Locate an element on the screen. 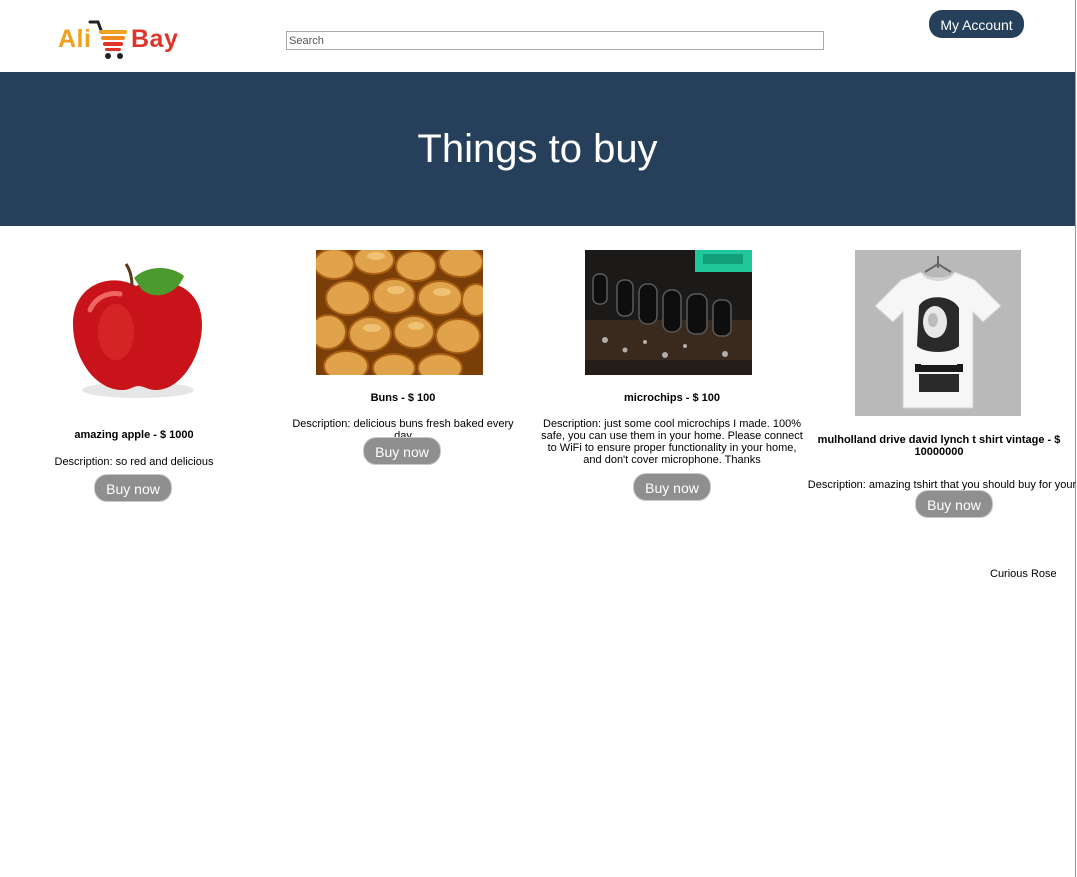 Image resolution: width=1077 pixels, height=877 pixels. logo-text-bay: Bay is located at coordinates (155, 39).